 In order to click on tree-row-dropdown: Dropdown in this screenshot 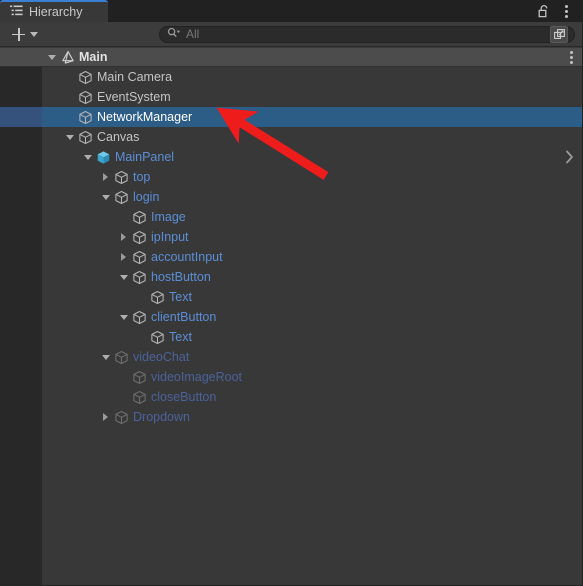, I will do `click(291, 417)`.